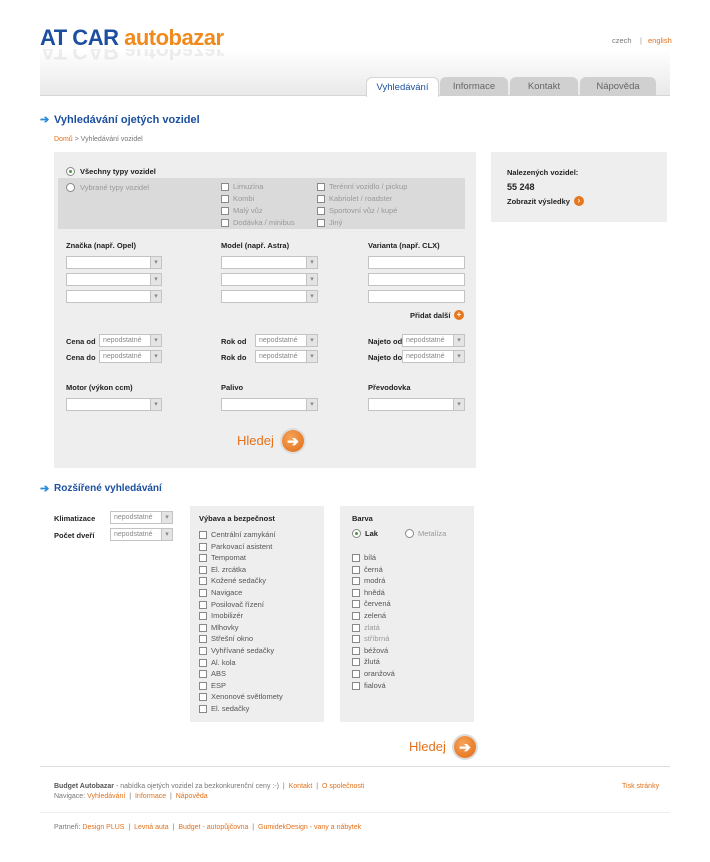 This screenshot has height=862, width=710. I want to click on arrow-right-icon: ›, so click(579, 201).